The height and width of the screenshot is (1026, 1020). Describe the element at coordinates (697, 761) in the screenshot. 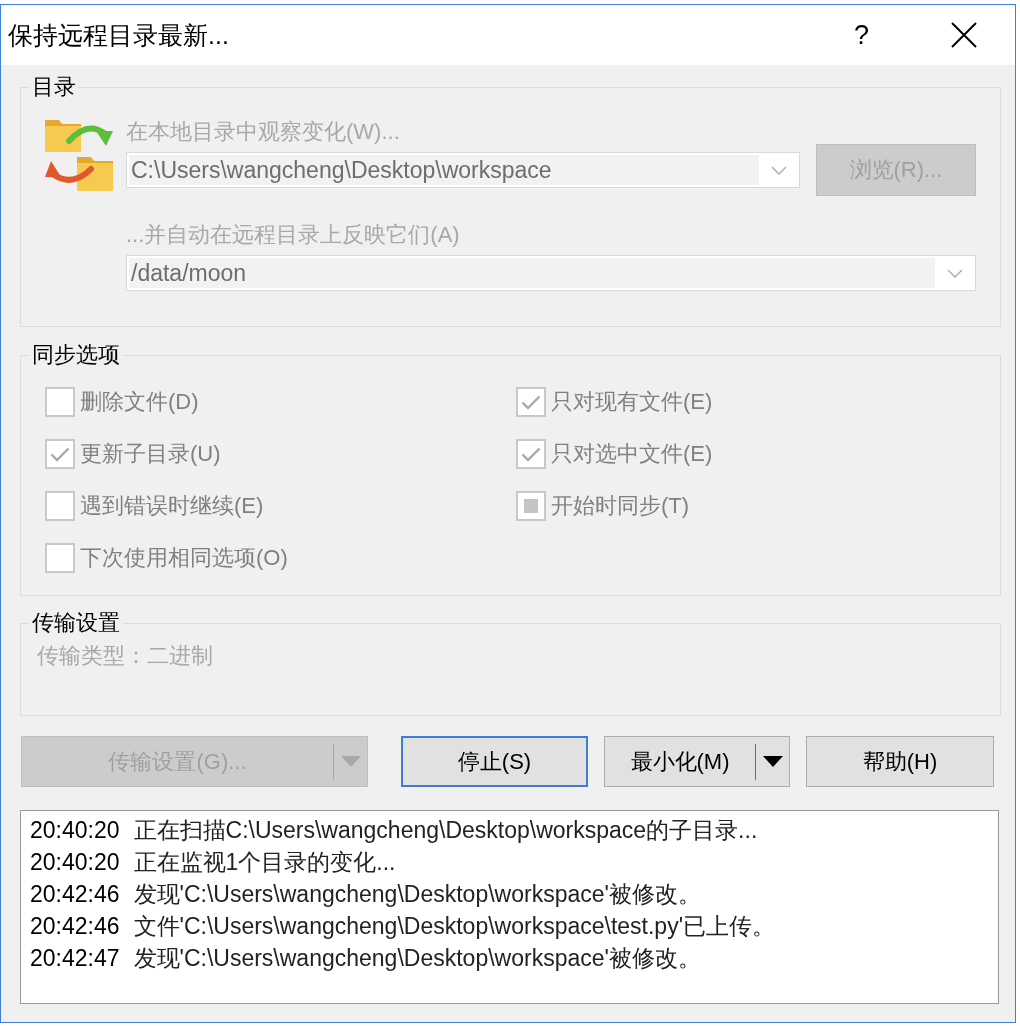

I see `split-button: 最小化(M)` at that location.